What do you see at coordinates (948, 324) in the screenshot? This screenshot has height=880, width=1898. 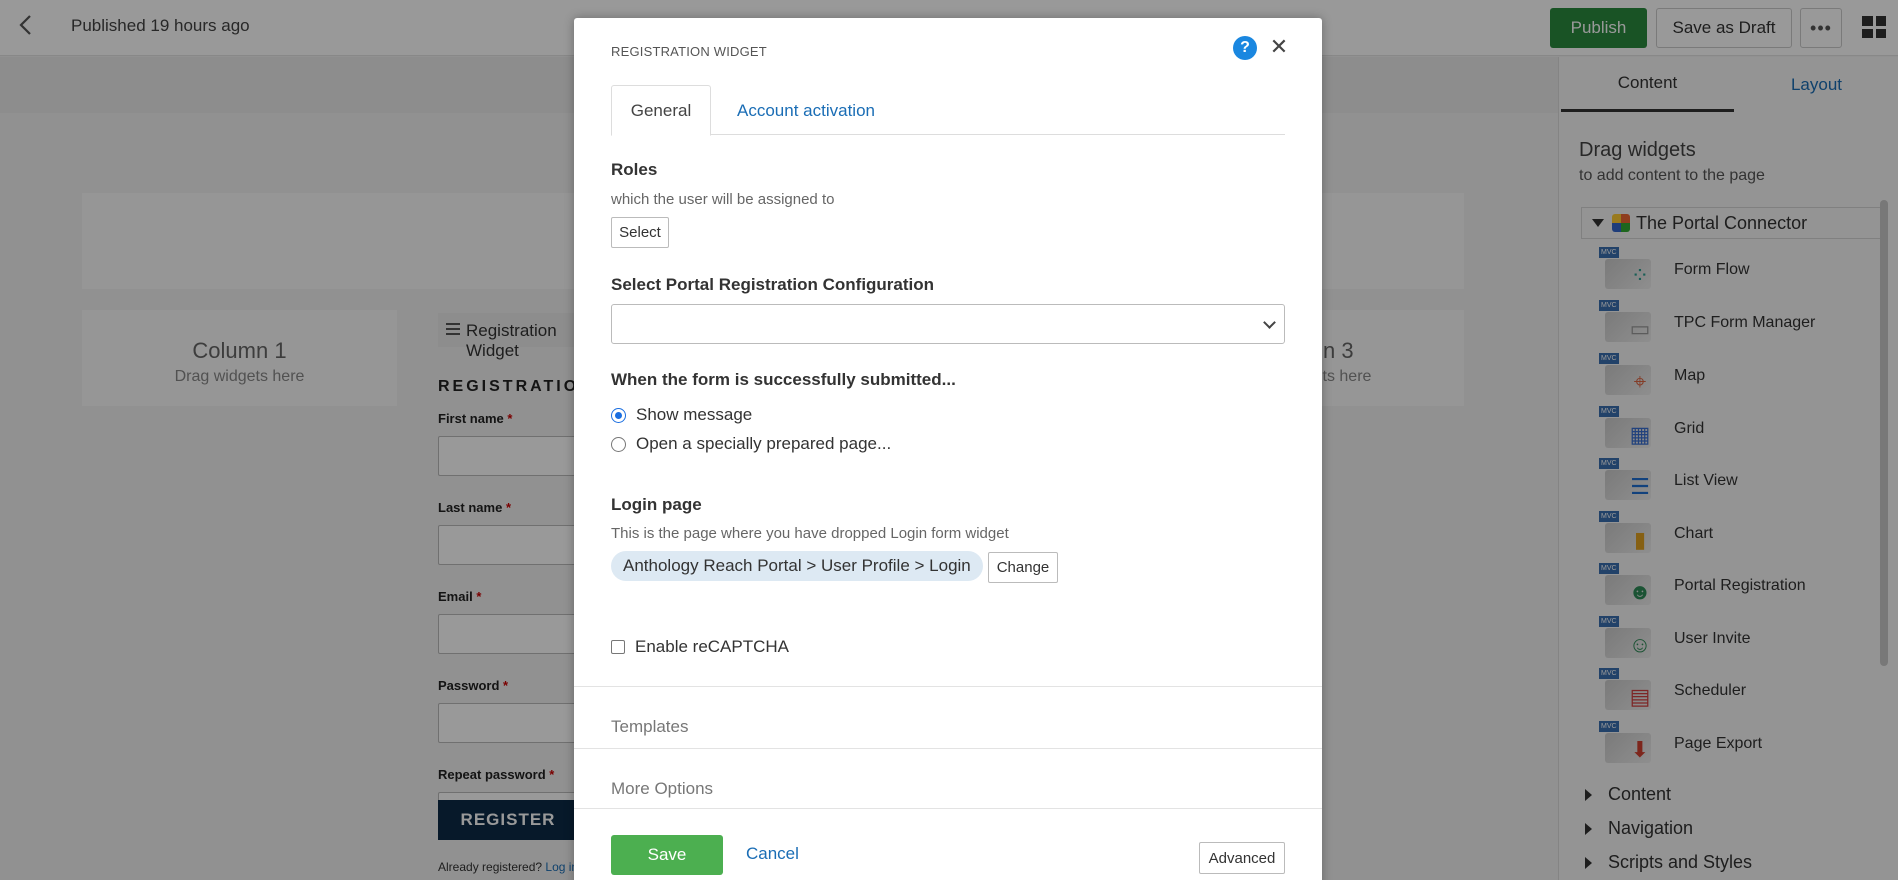 I see `config-select` at bounding box center [948, 324].